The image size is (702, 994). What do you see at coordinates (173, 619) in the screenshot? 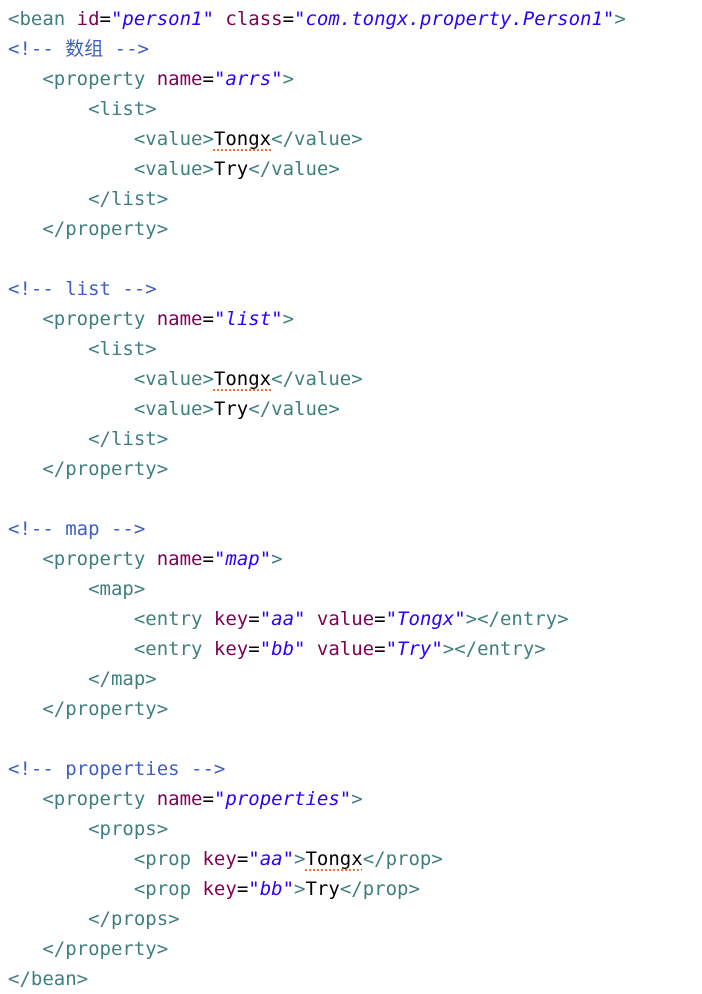
I see `xml-tag-token: <entry` at bounding box center [173, 619].